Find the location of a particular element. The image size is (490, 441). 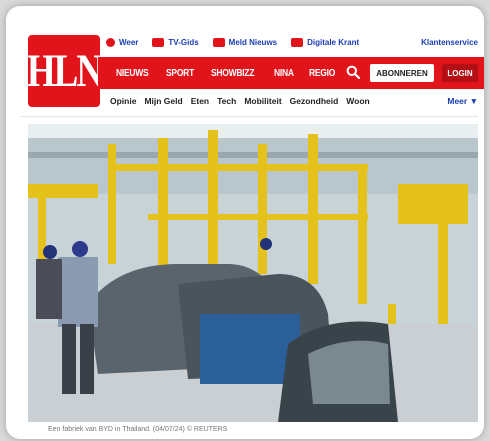

topbar-link-digitale-krant: Digitale Krant is located at coordinates (325, 42).